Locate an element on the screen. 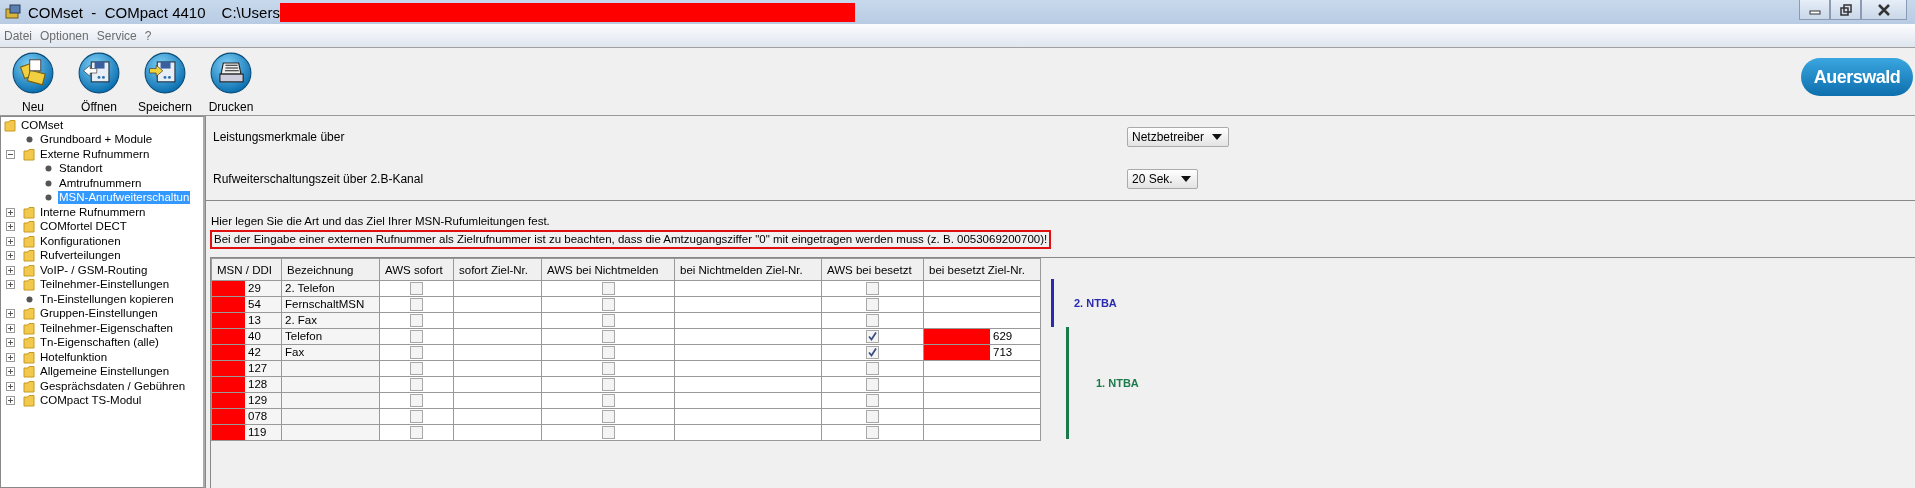 The width and height of the screenshot is (1915, 488). column-header: sofort Ziel-Nr. is located at coordinates (497, 269).